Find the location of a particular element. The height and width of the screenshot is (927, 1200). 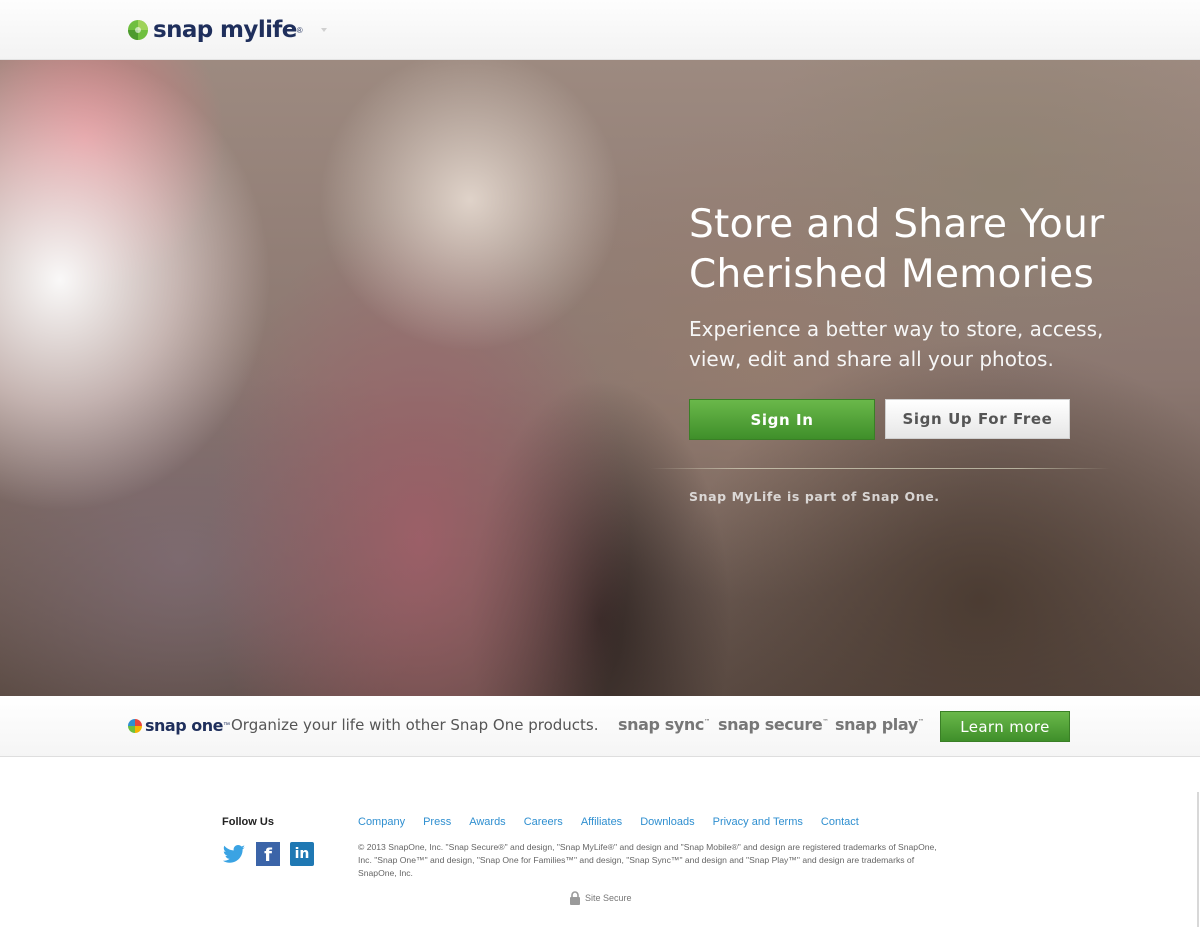

snap-sync-logo: snap sync™ is located at coordinates (664, 724).